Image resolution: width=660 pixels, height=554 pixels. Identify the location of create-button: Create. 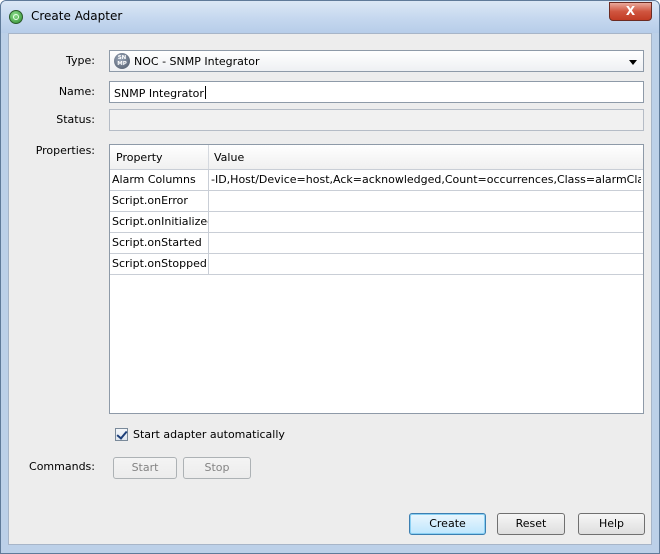
(447, 524).